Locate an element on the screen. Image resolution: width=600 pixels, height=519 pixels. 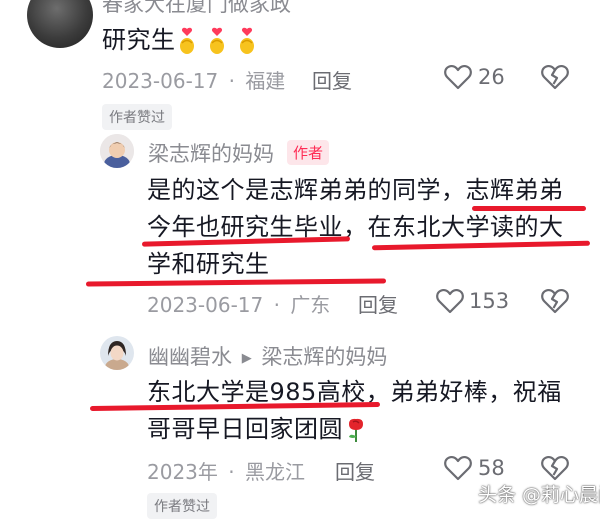
comment-meta: 2023-06-17 · 福建 is located at coordinates (193, 79).